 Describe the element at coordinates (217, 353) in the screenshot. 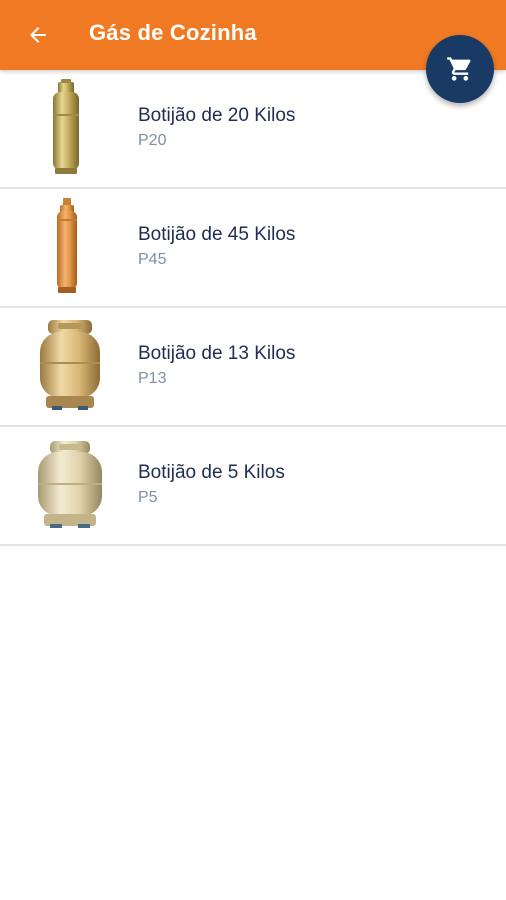

I see `product-name: Botijão de 13 Kilos` at that location.